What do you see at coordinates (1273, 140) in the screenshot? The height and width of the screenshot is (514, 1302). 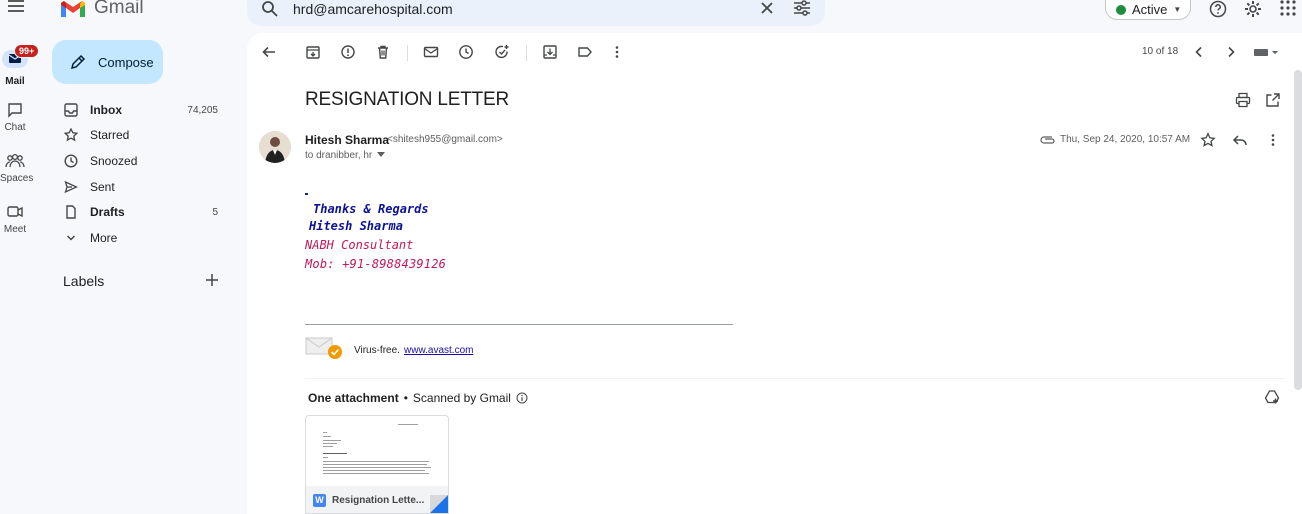 I see `message-more-options-icon` at bounding box center [1273, 140].